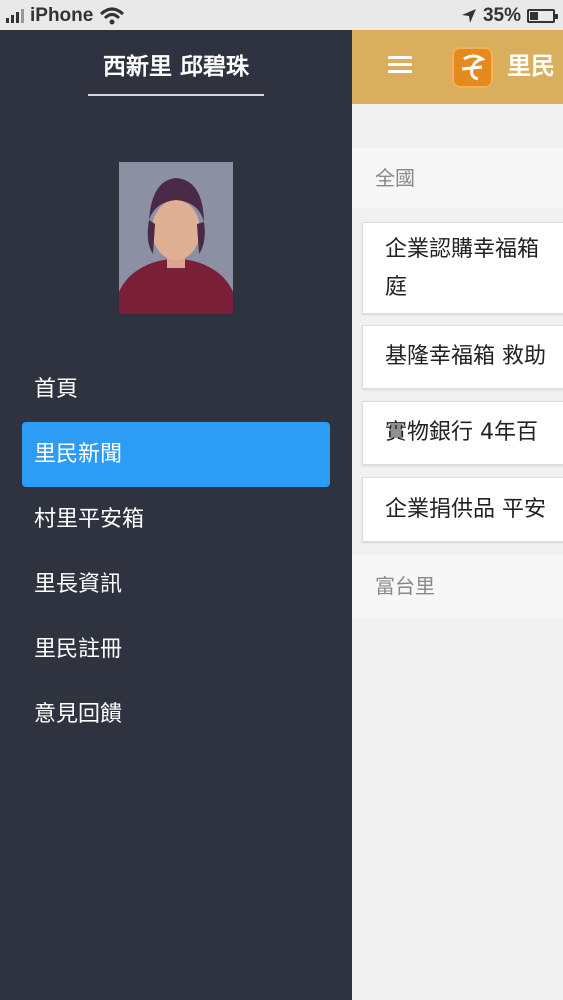  What do you see at coordinates (176, 649) in the screenshot?
I see `menu-item-resident-registration: 里民註冊` at bounding box center [176, 649].